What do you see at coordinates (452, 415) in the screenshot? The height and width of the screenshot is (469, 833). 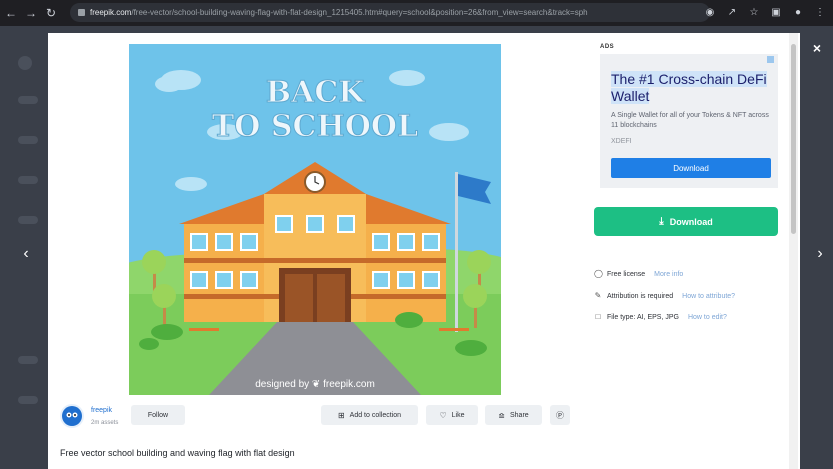 I see `like-button: ♡ Like` at bounding box center [452, 415].